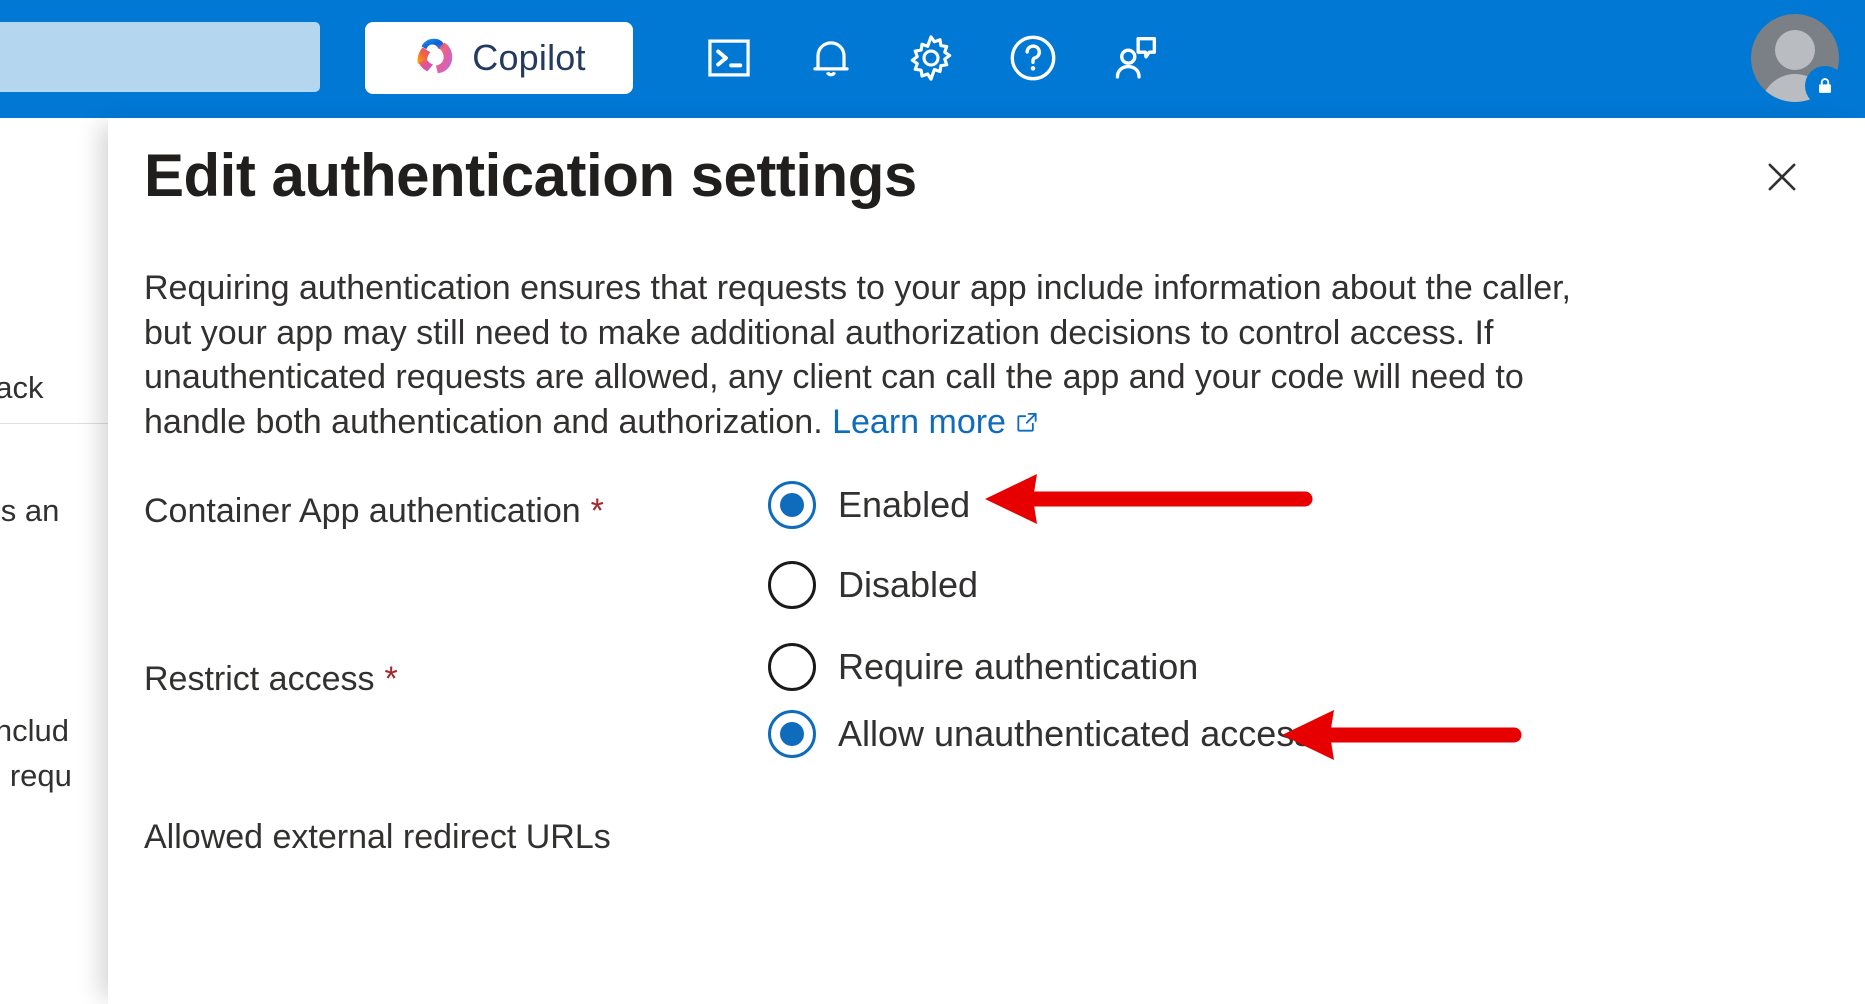 The width and height of the screenshot is (1865, 1004). I want to click on arrow-to-enabled, so click(1145, 499).